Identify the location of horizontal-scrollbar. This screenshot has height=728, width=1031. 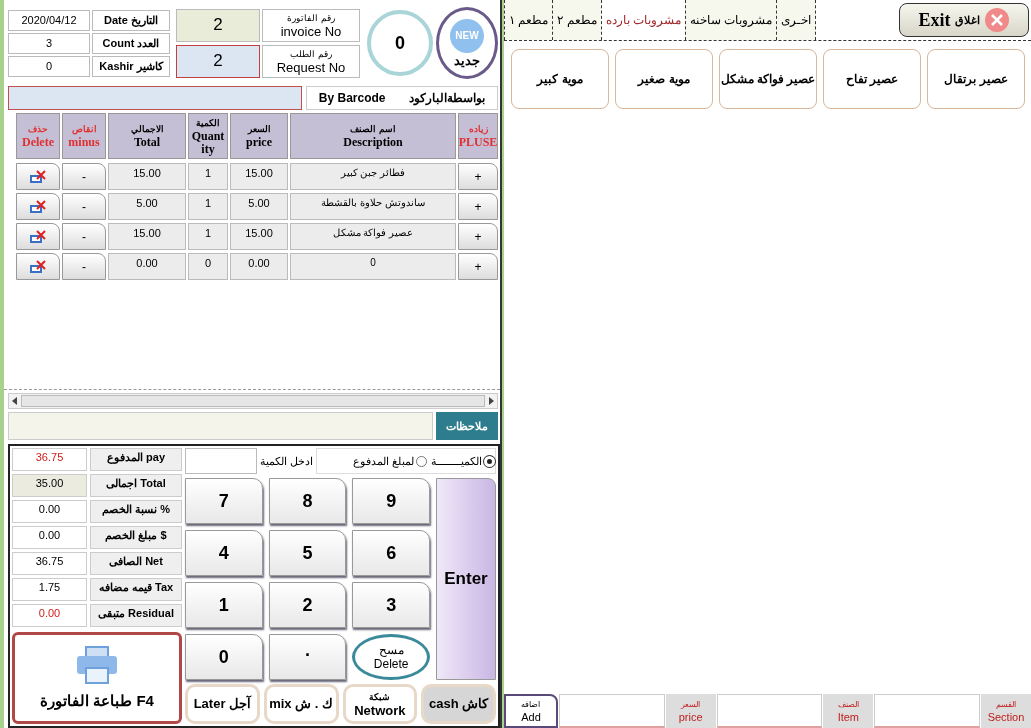
(253, 401).